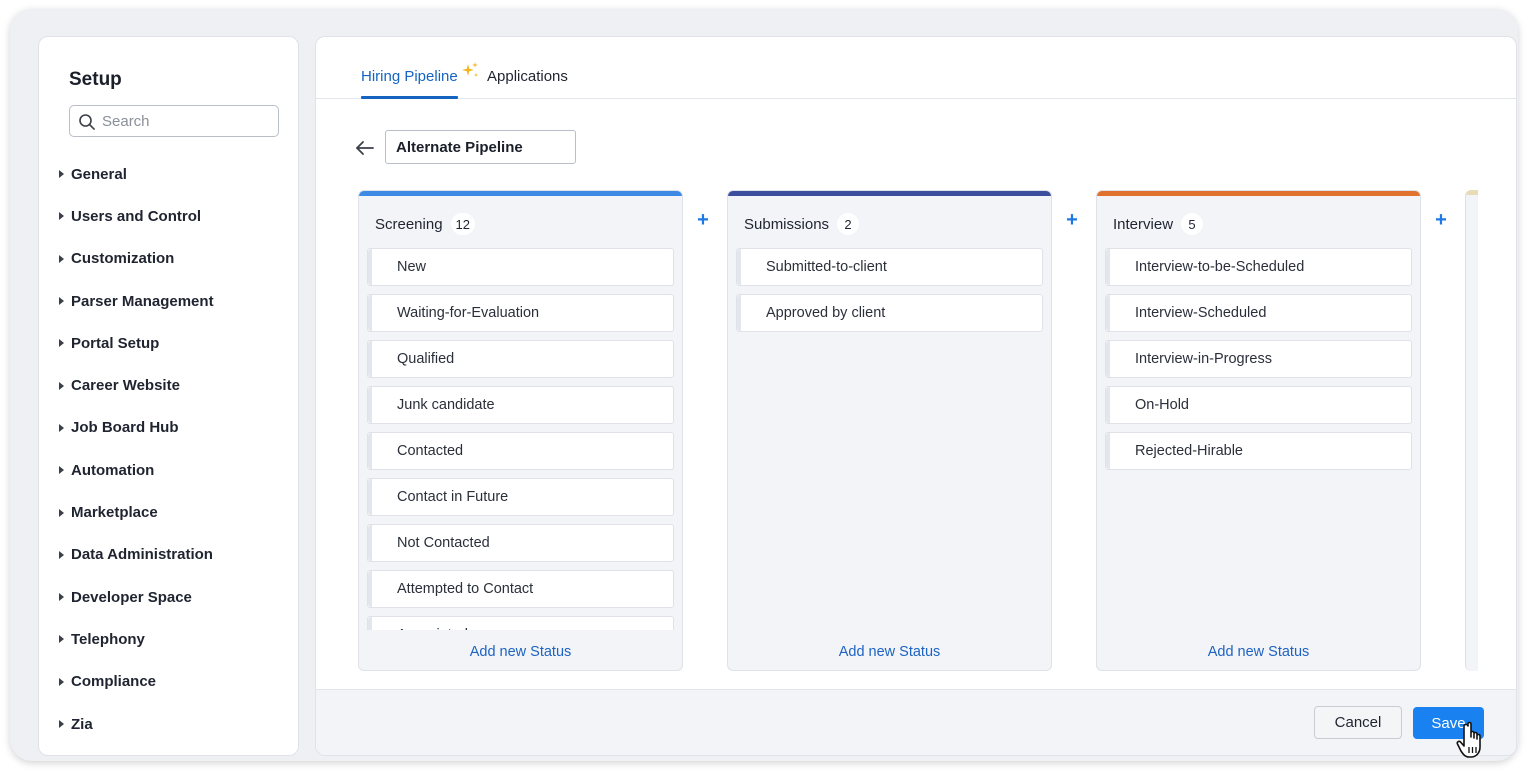 The image size is (1530, 774). What do you see at coordinates (172, 345) in the screenshot?
I see `sidebar-item-portal-setup: Portal Setup` at bounding box center [172, 345].